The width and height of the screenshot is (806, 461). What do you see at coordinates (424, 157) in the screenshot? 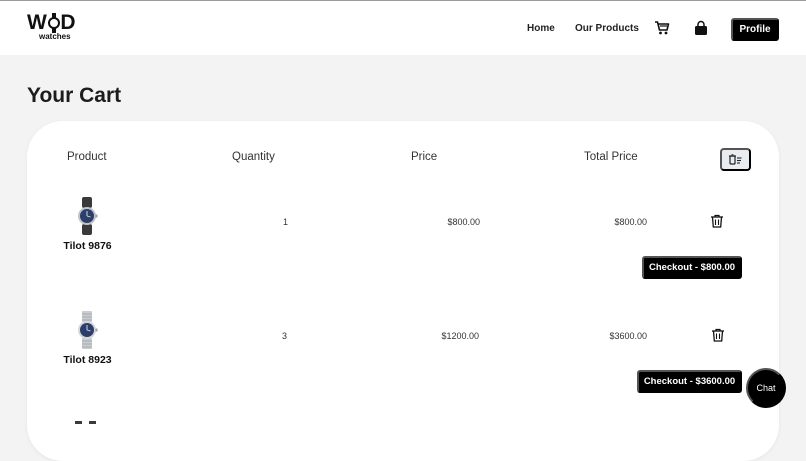
I see `column-header-price: Price` at bounding box center [424, 157].